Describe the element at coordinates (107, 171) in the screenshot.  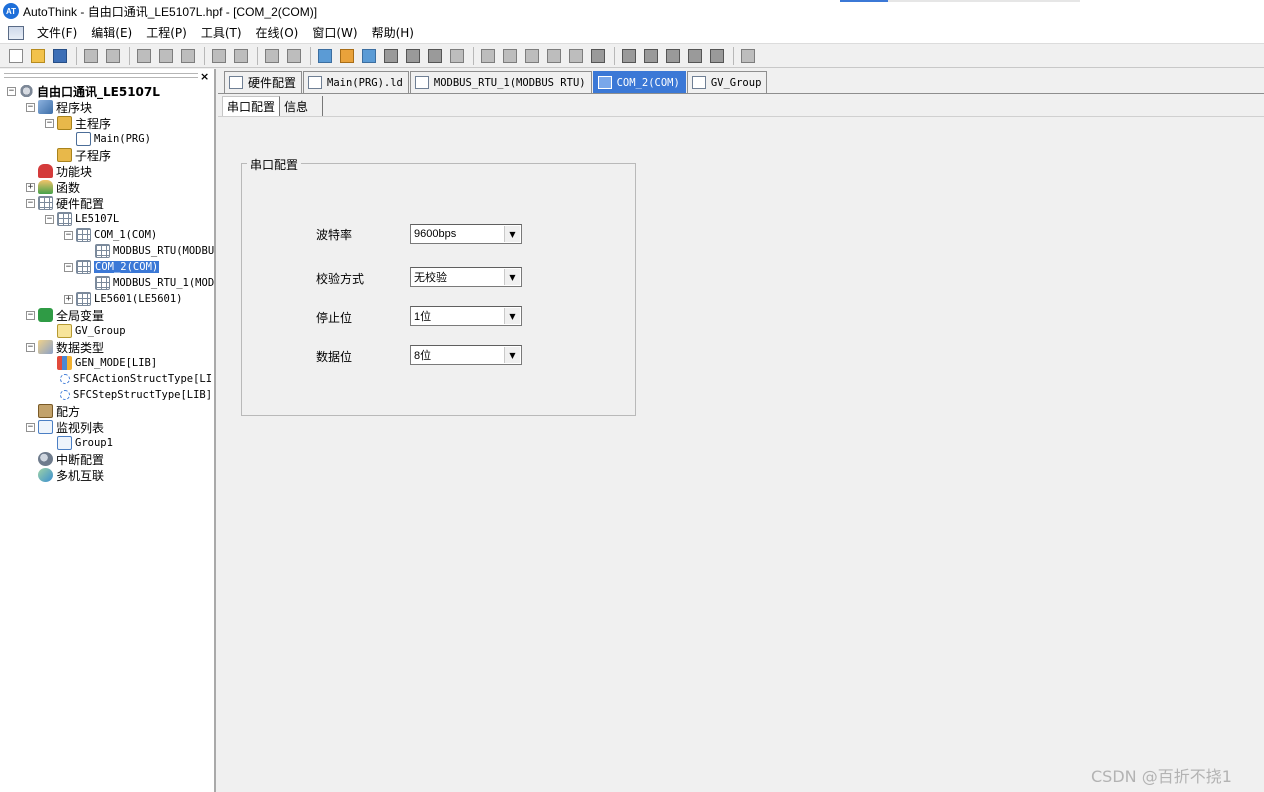
I see `tree-item: 功能块` at that location.